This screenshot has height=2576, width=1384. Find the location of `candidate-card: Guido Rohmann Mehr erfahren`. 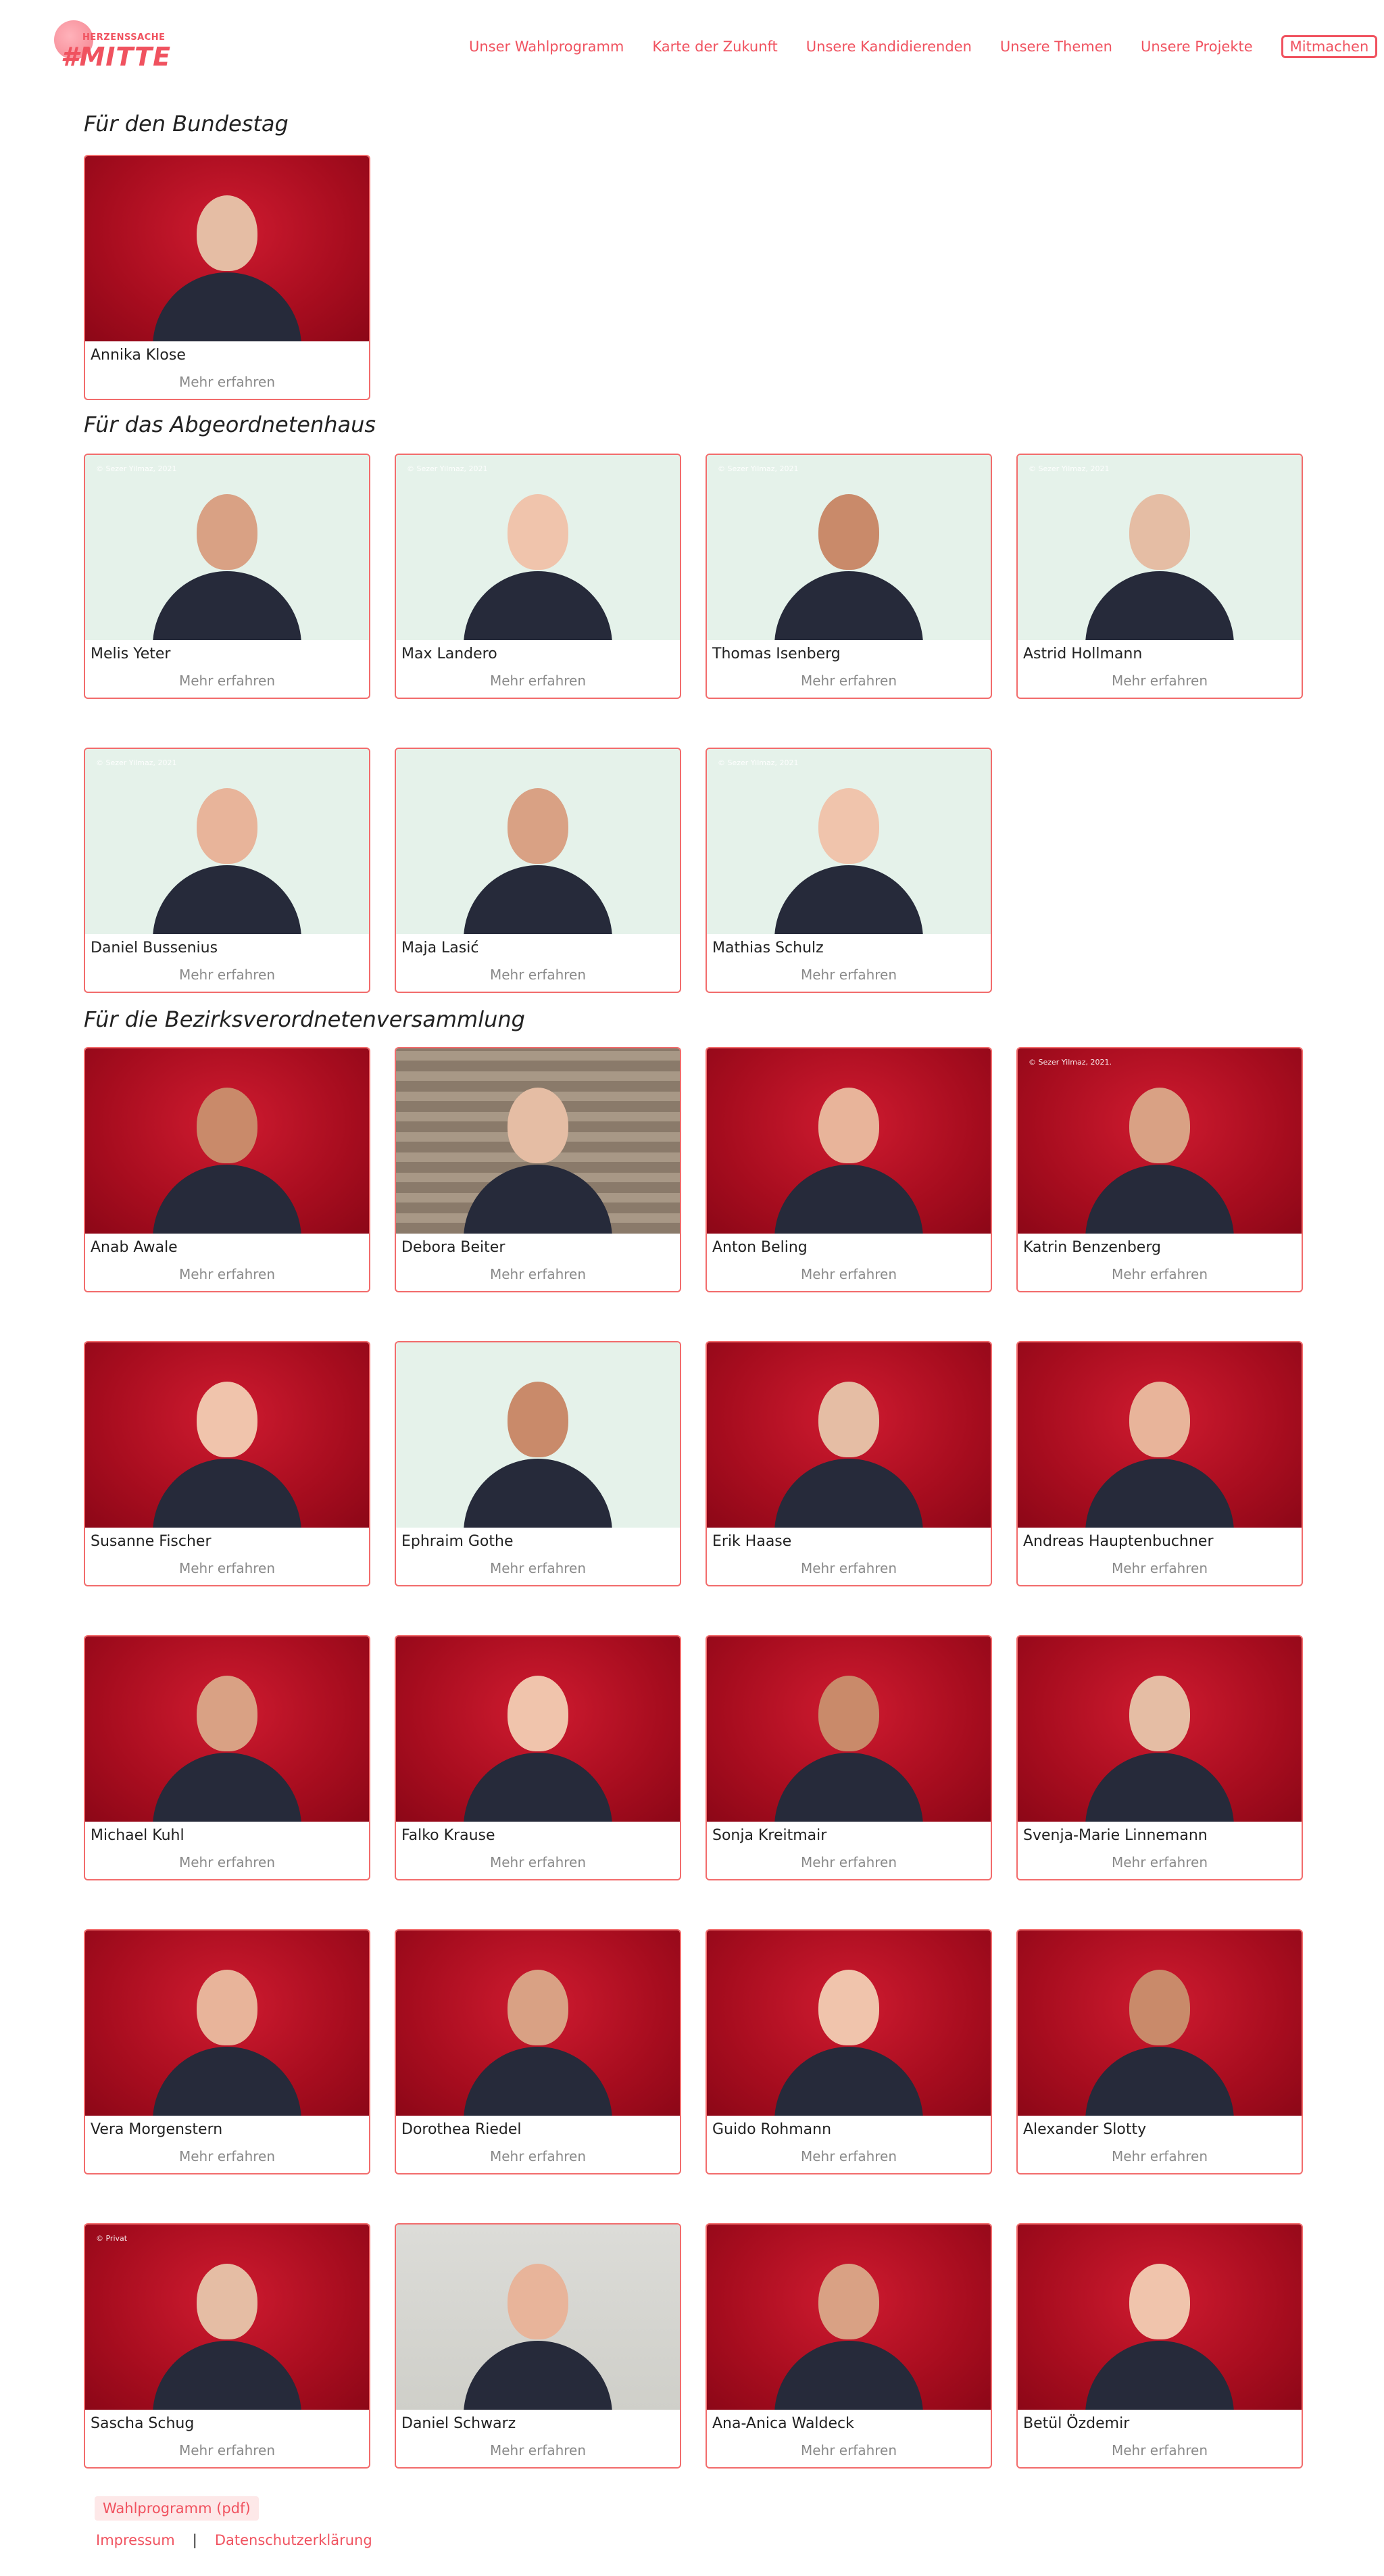

candidate-card: Guido Rohmann Mehr erfahren is located at coordinates (849, 2051).